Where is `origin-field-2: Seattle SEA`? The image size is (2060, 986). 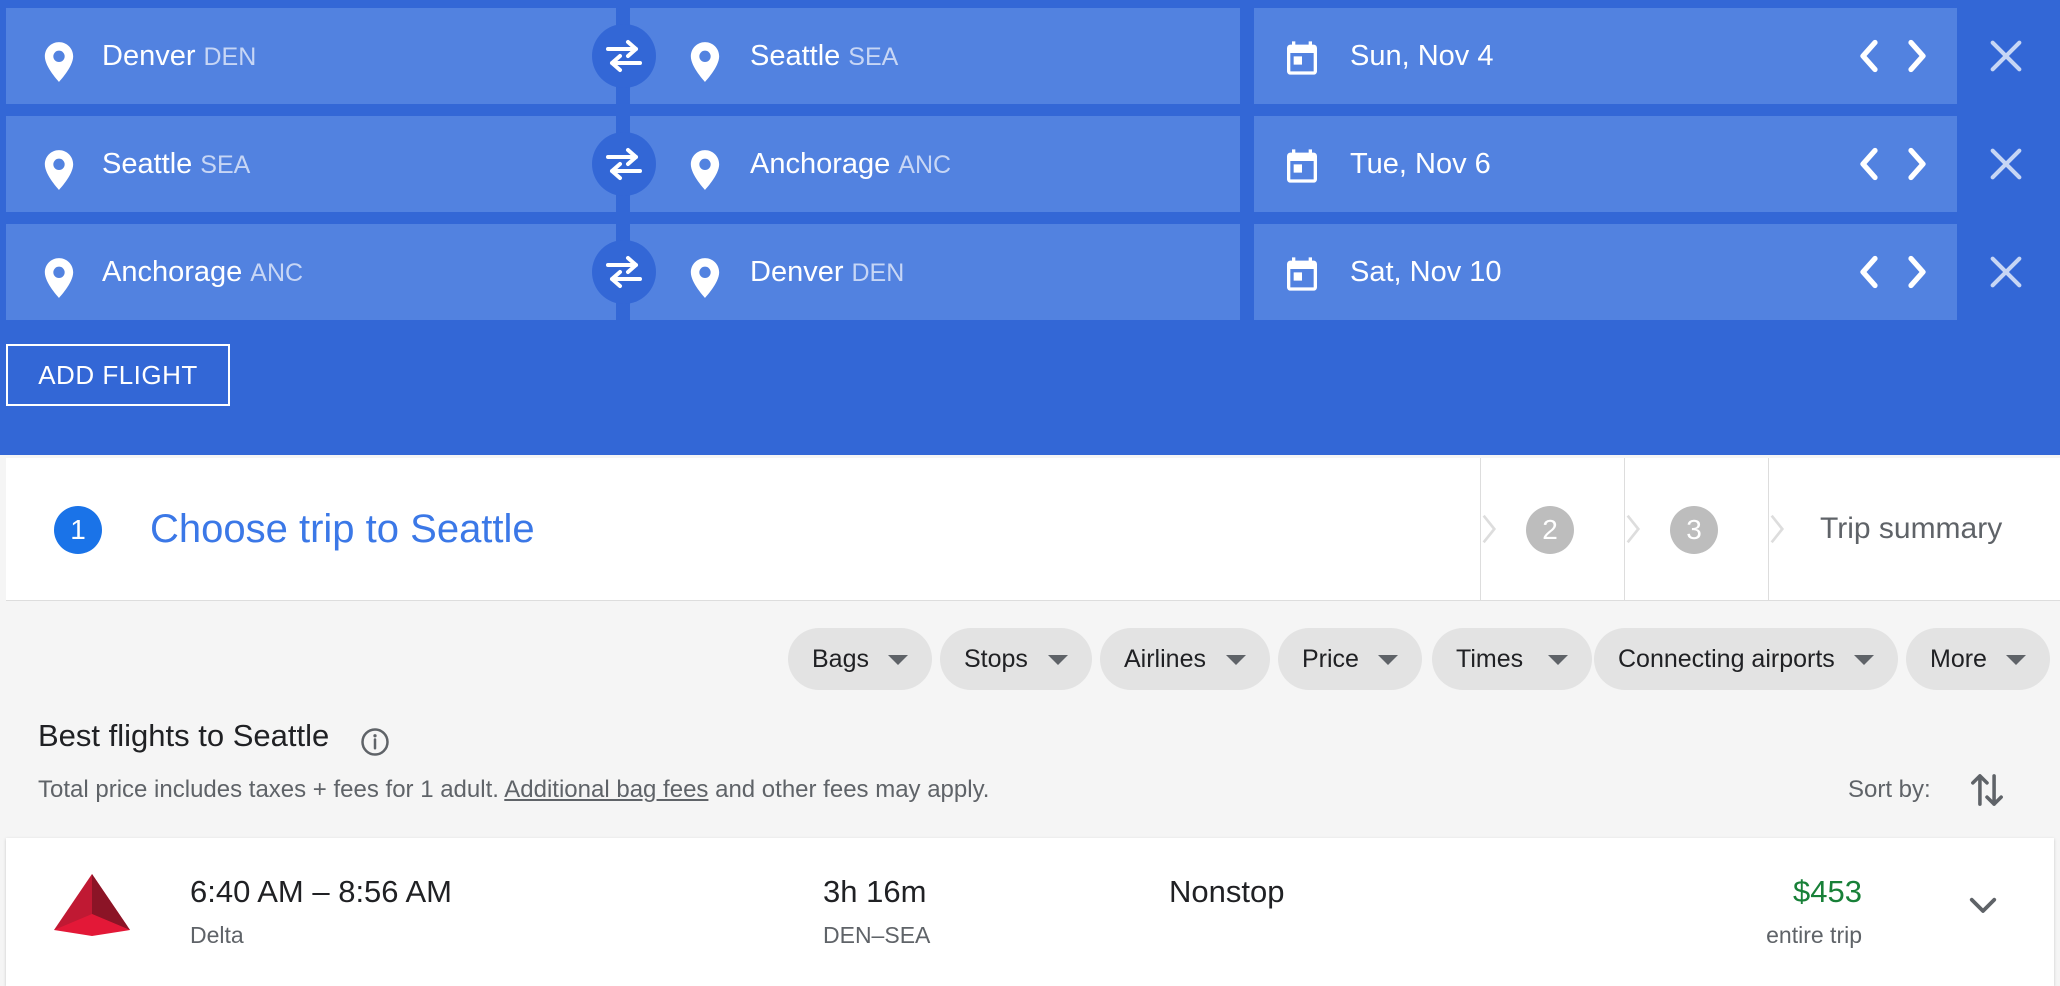 origin-field-2: Seattle SEA is located at coordinates (311, 164).